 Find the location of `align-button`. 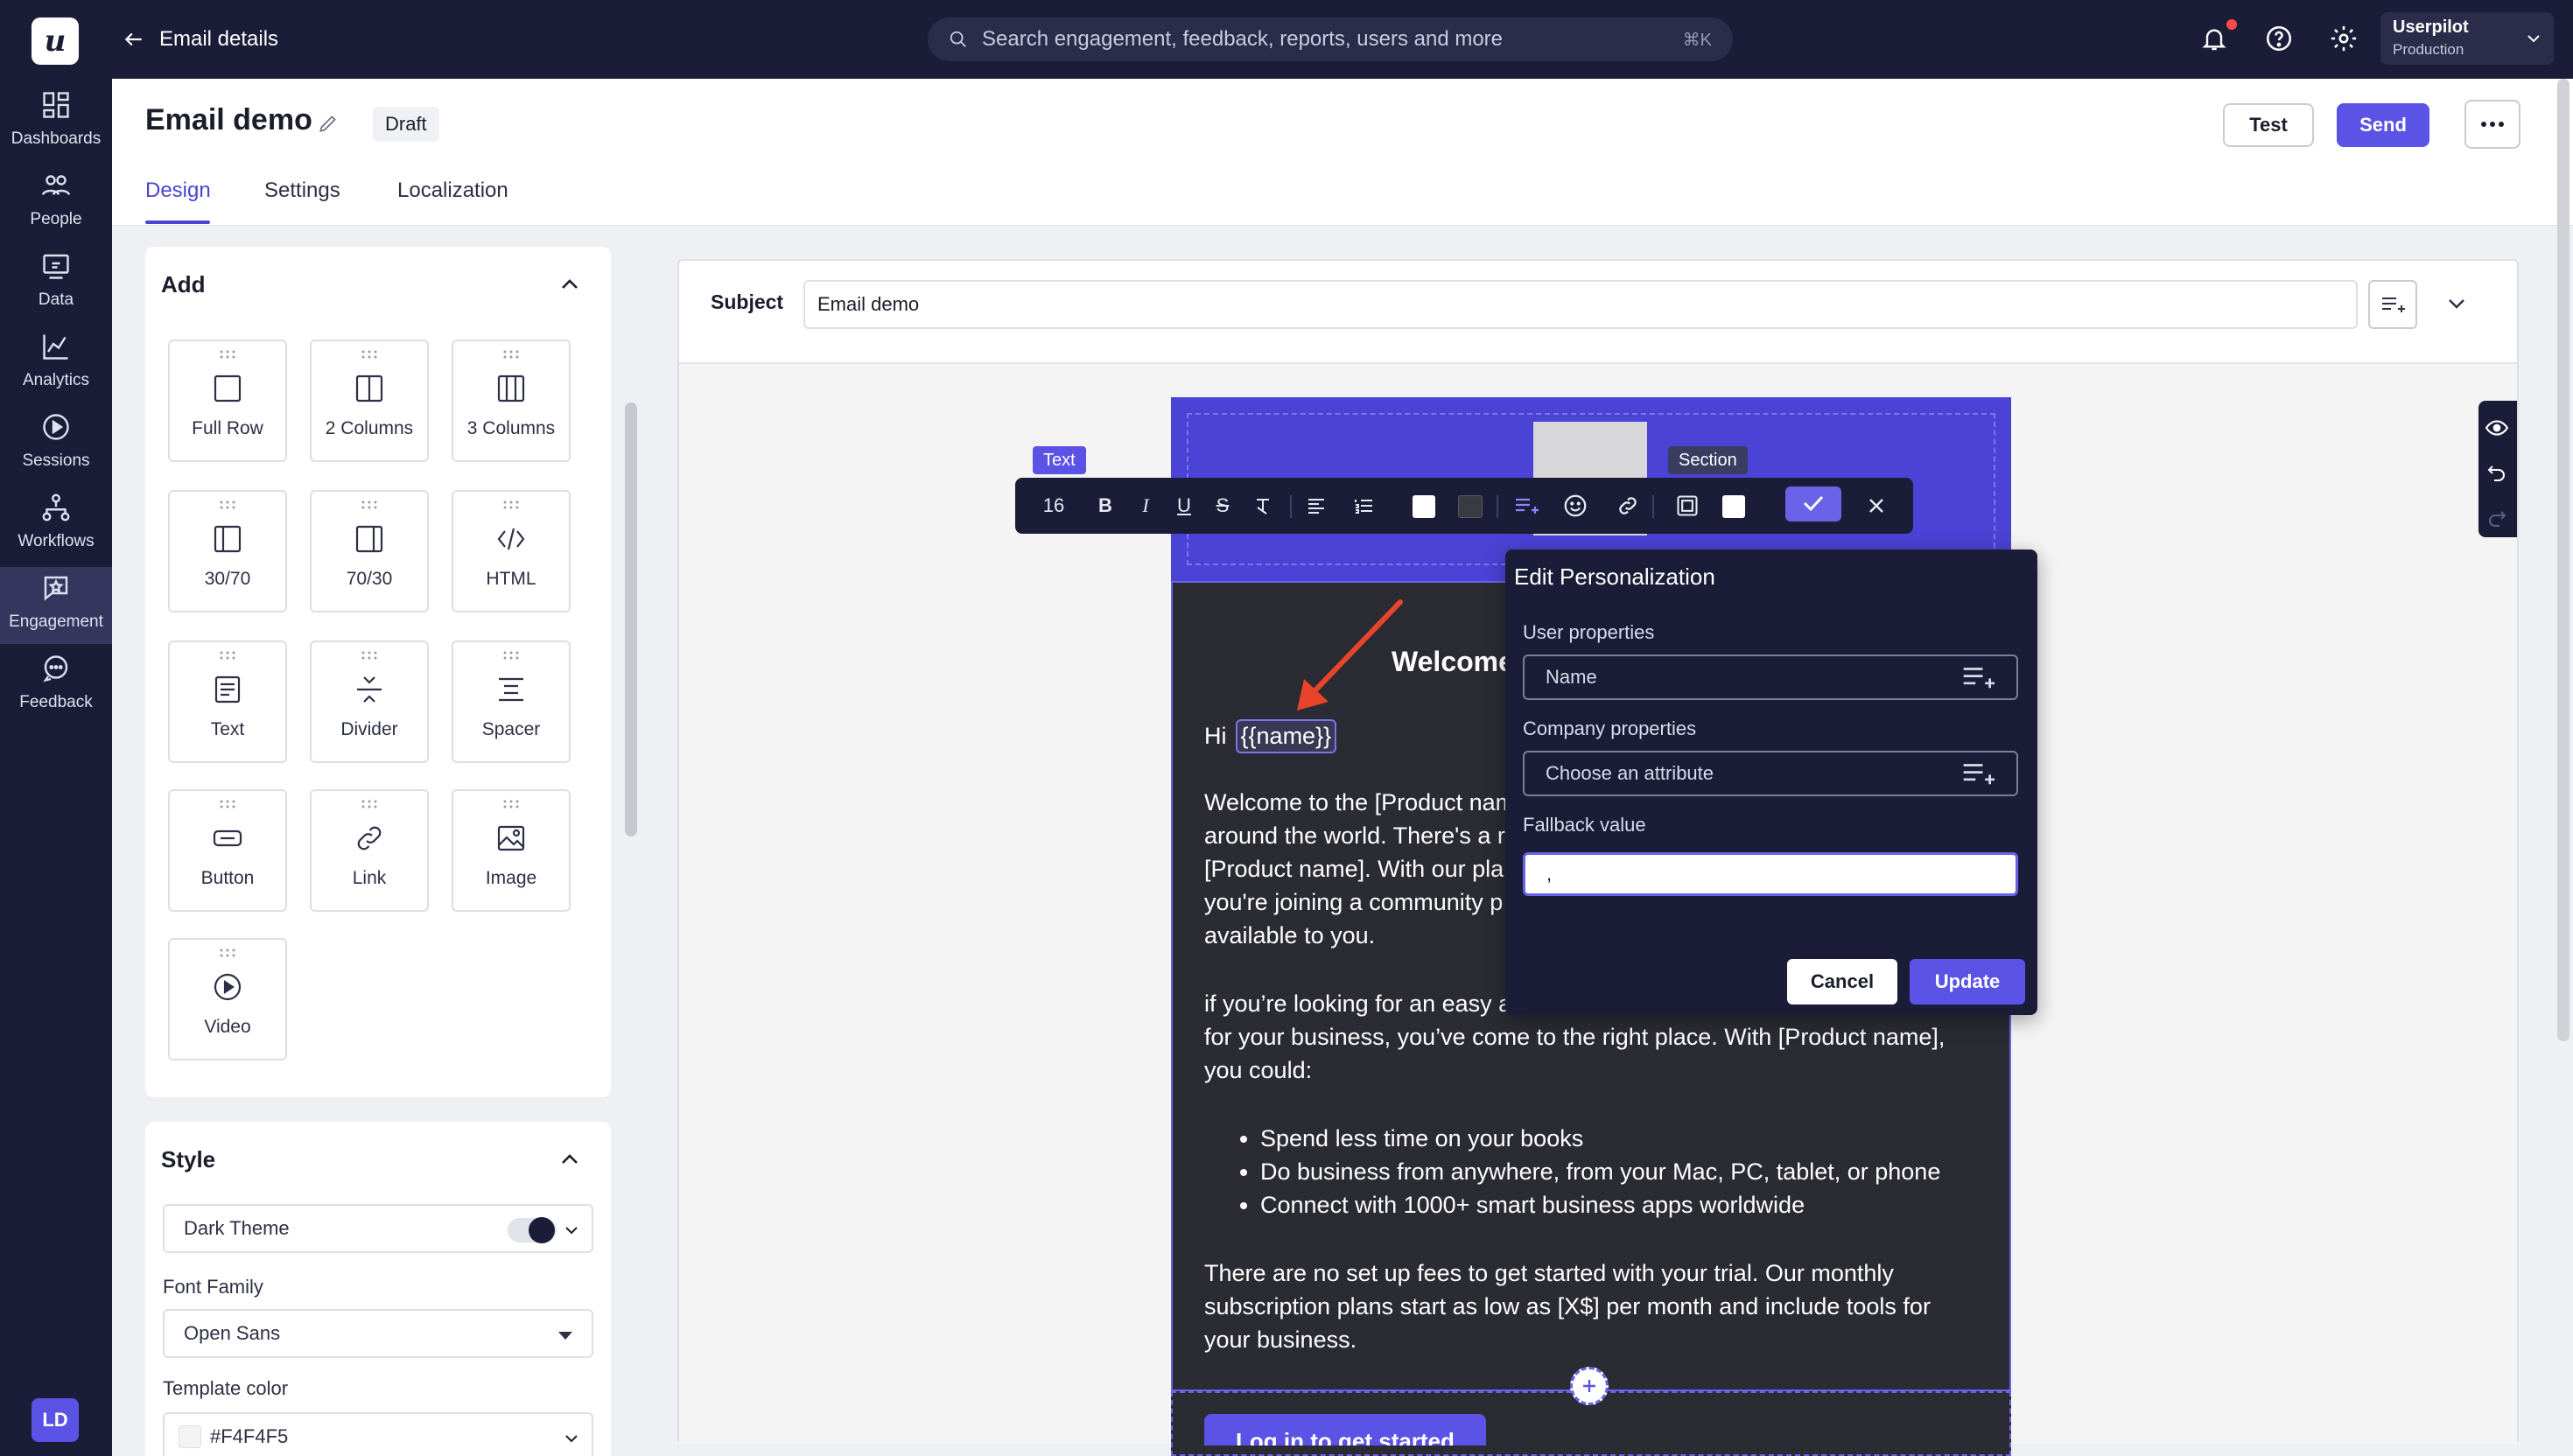

align-button is located at coordinates (1316, 505).